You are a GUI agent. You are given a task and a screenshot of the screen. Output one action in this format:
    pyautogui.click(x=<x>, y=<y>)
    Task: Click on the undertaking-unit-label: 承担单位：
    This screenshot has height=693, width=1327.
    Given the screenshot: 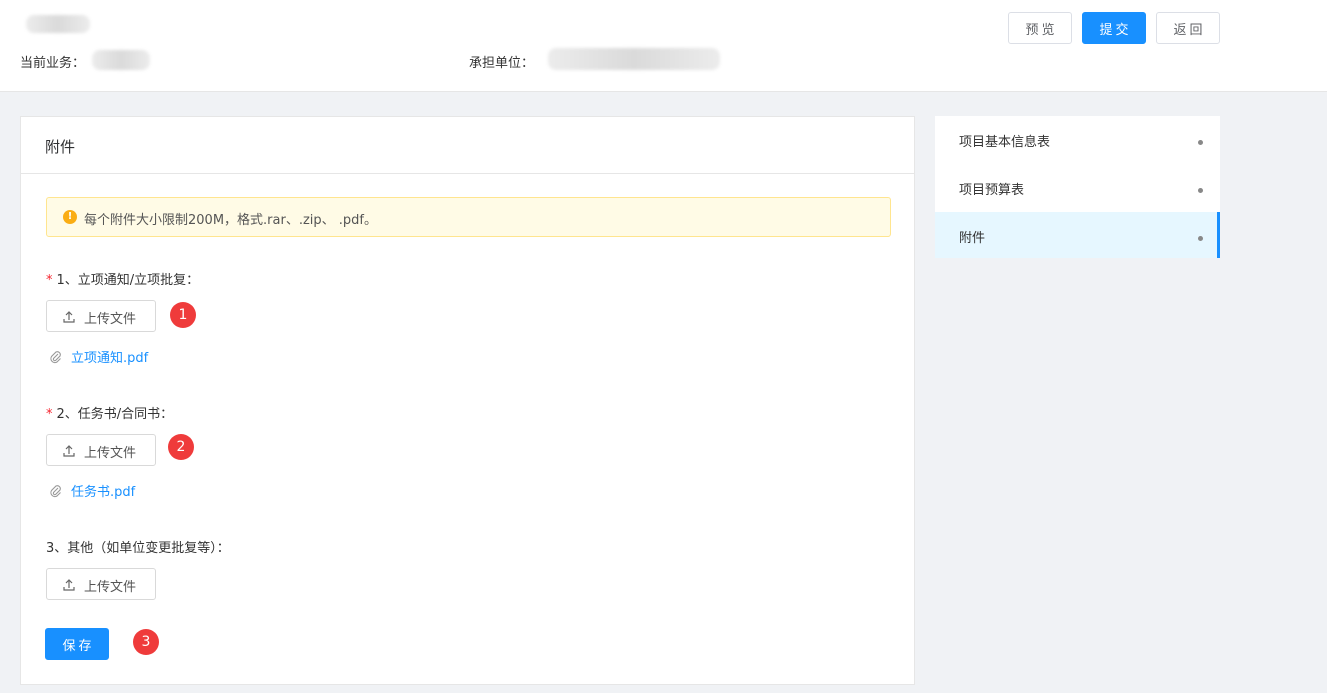 What is the action you would take?
    pyautogui.click(x=502, y=63)
    